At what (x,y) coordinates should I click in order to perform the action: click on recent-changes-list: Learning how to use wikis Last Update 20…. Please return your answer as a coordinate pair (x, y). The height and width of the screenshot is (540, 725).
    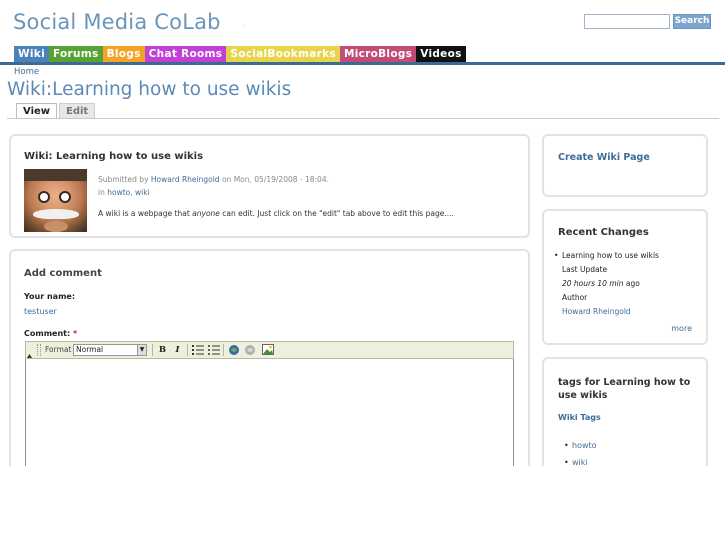
    Looking at the image, I should click on (606, 284).